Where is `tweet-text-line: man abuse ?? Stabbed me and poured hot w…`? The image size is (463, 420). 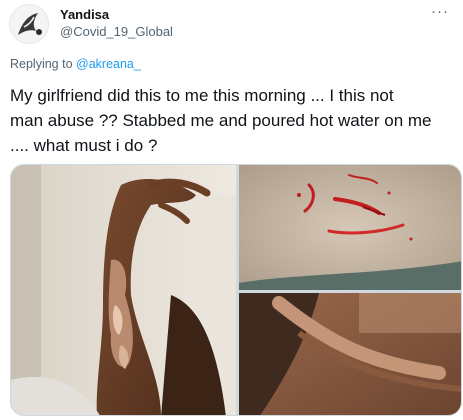
tweet-text-line: man abuse ?? Stabbed me and poured hot w… is located at coordinates (221, 120).